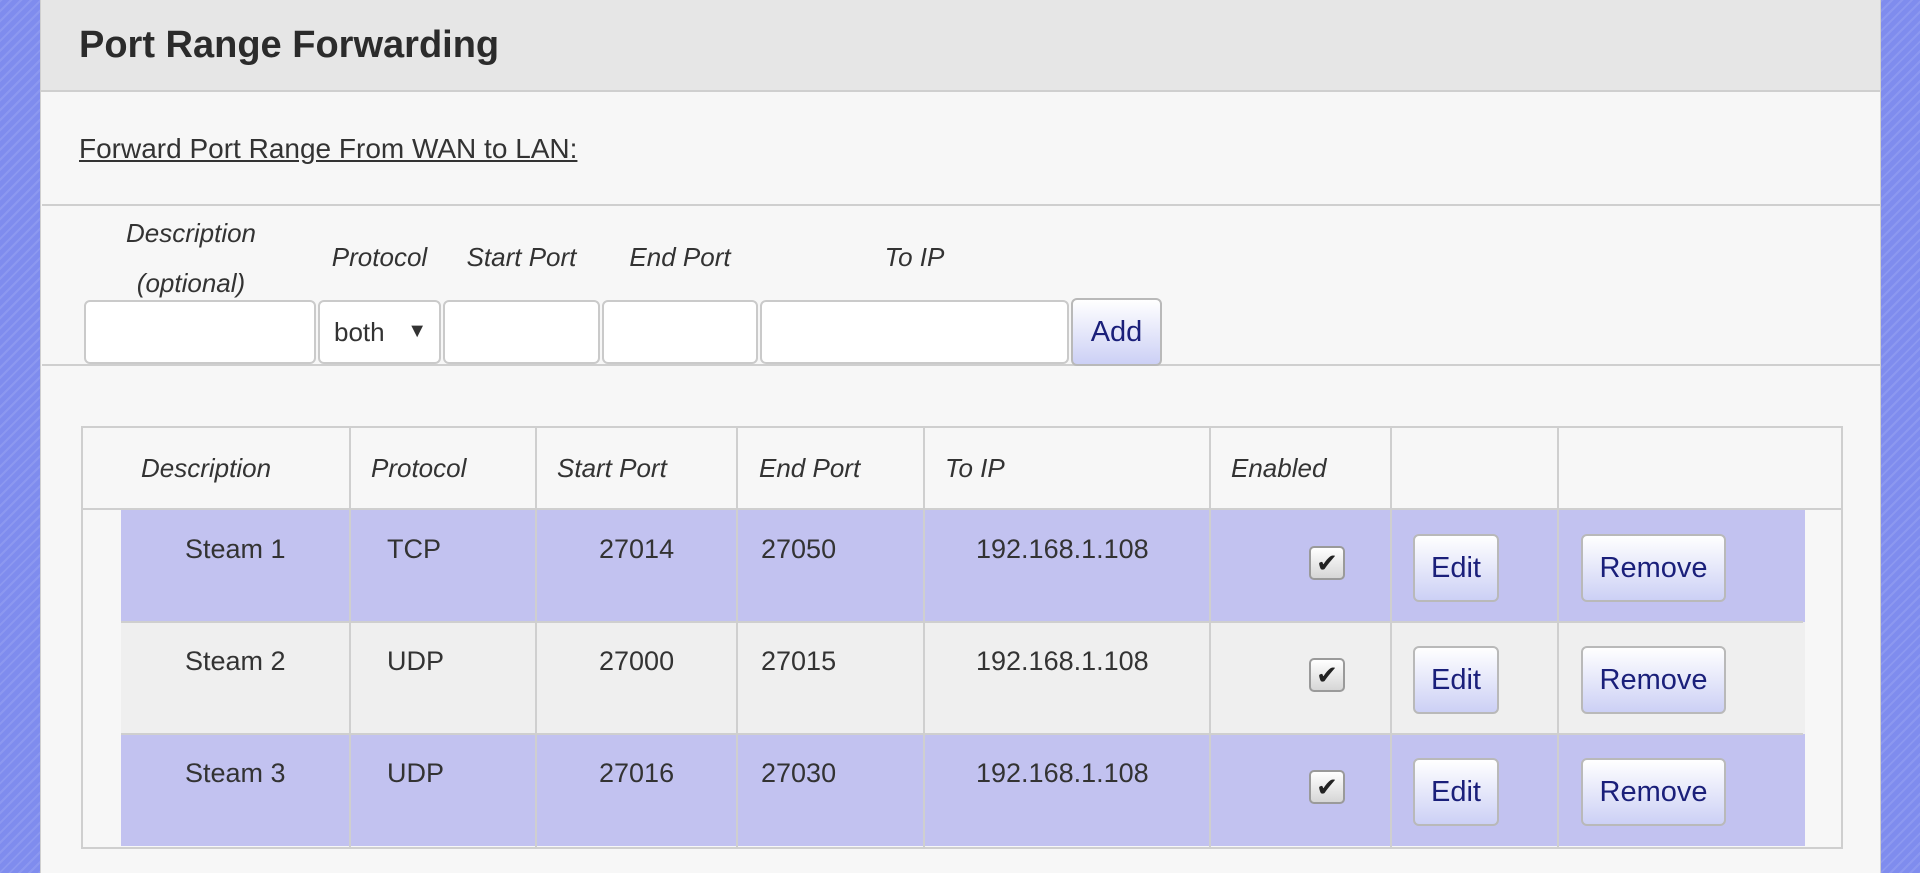 Image resolution: width=1920 pixels, height=873 pixels. Describe the element at coordinates (637, 549) in the screenshot. I see `row-start-port: 27014` at that location.